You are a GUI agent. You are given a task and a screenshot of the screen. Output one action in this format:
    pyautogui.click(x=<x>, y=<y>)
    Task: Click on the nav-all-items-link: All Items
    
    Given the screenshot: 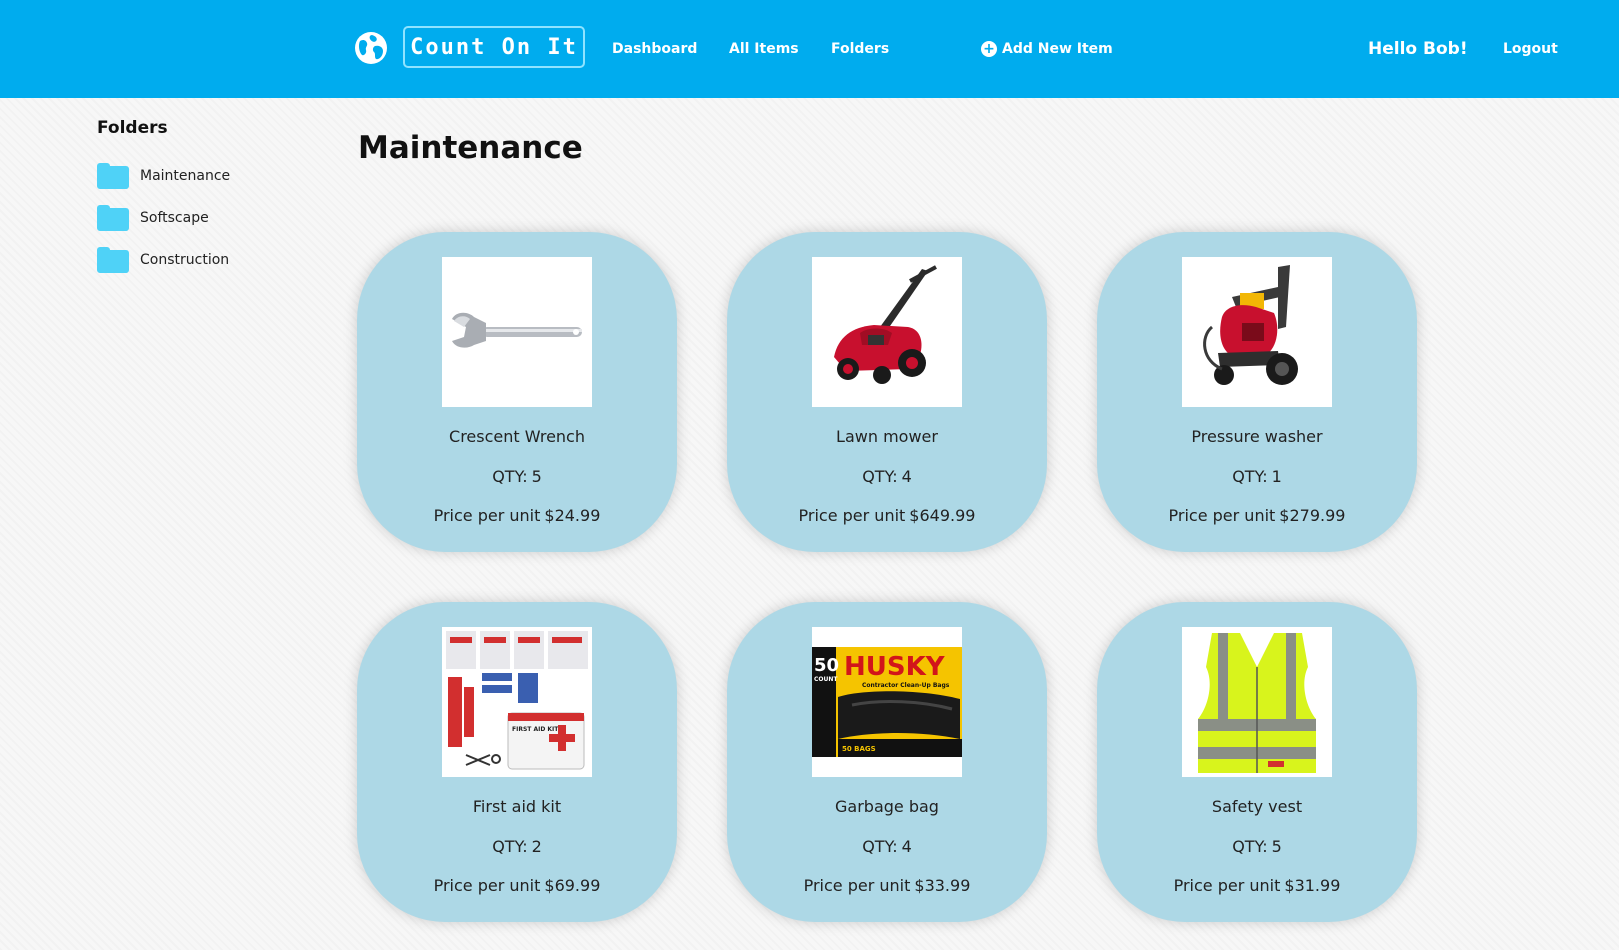 What is the action you would take?
    pyautogui.click(x=764, y=49)
    